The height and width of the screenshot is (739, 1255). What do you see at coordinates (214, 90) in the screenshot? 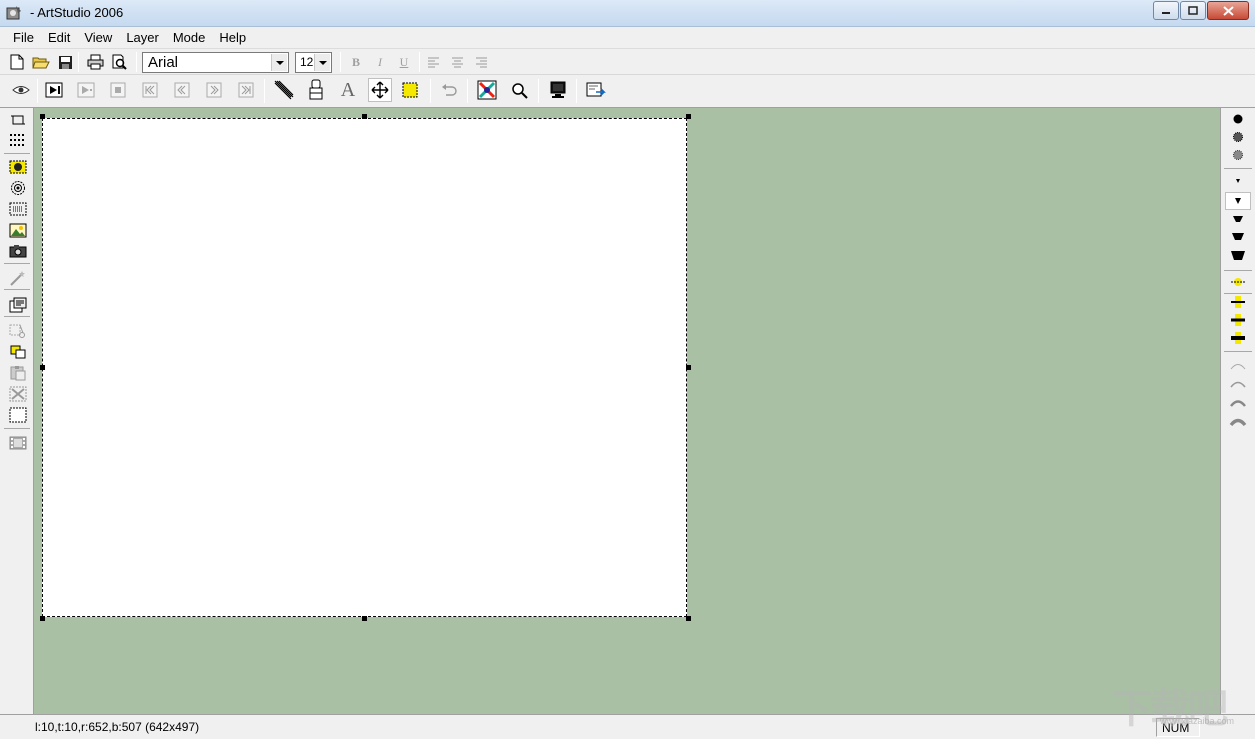
I see `next-frame-button` at bounding box center [214, 90].